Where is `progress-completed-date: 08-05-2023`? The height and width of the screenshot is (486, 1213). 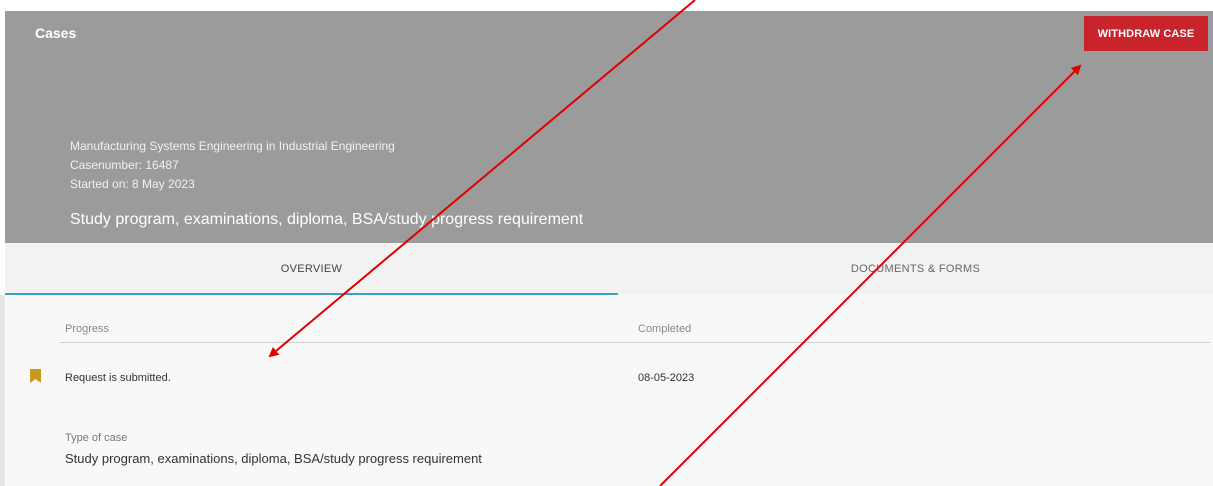
progress-completed-date: 08-05-2023 is located at coordinates (666, 378).